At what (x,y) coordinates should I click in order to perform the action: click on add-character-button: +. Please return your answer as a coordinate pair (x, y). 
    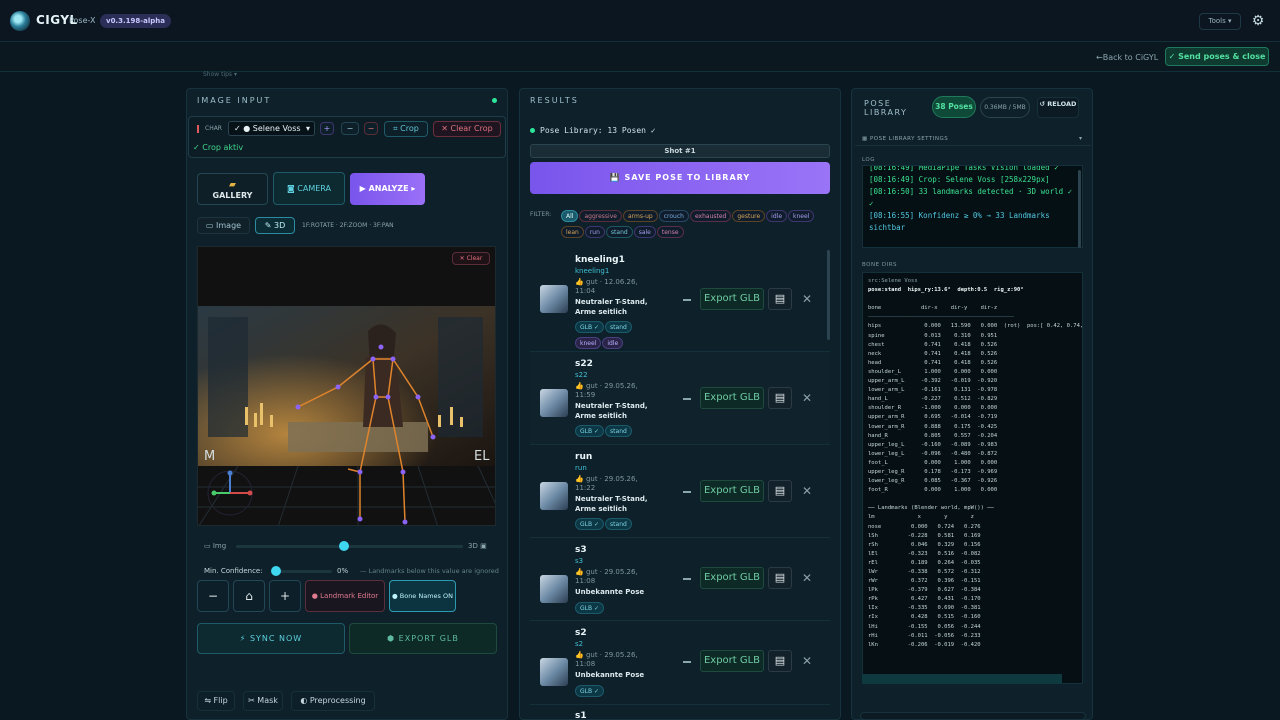
    Looking at the image, I should click on (327, 128).